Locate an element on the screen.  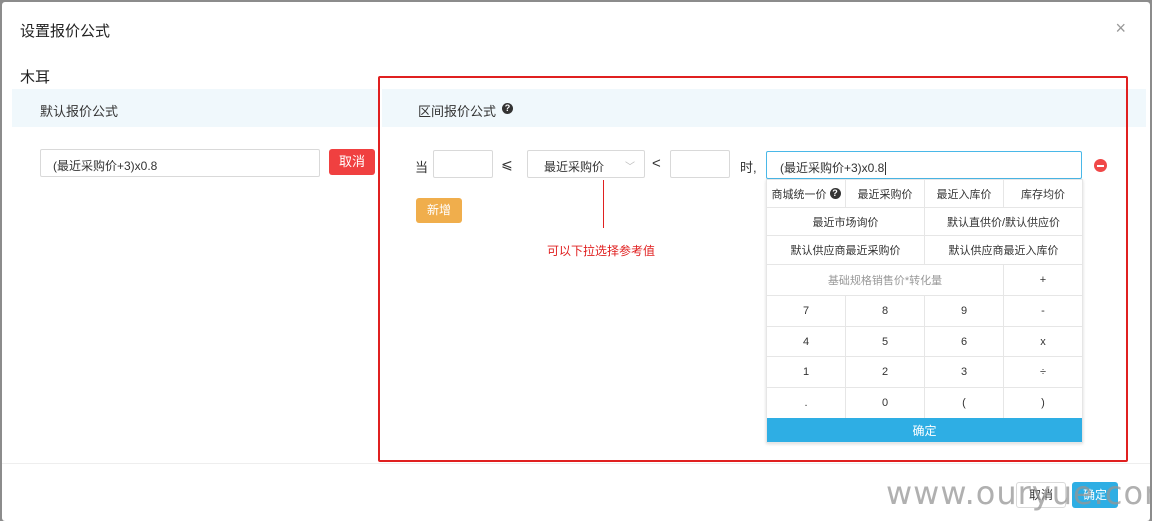
key-default-supplier-latest-purchase: 默认供应商最近采购价 is located at coordinates (846, 250).